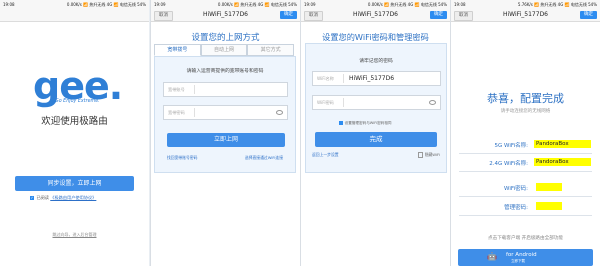  I want to click on tab-dhcp: 自动上网, so click(224, 50).